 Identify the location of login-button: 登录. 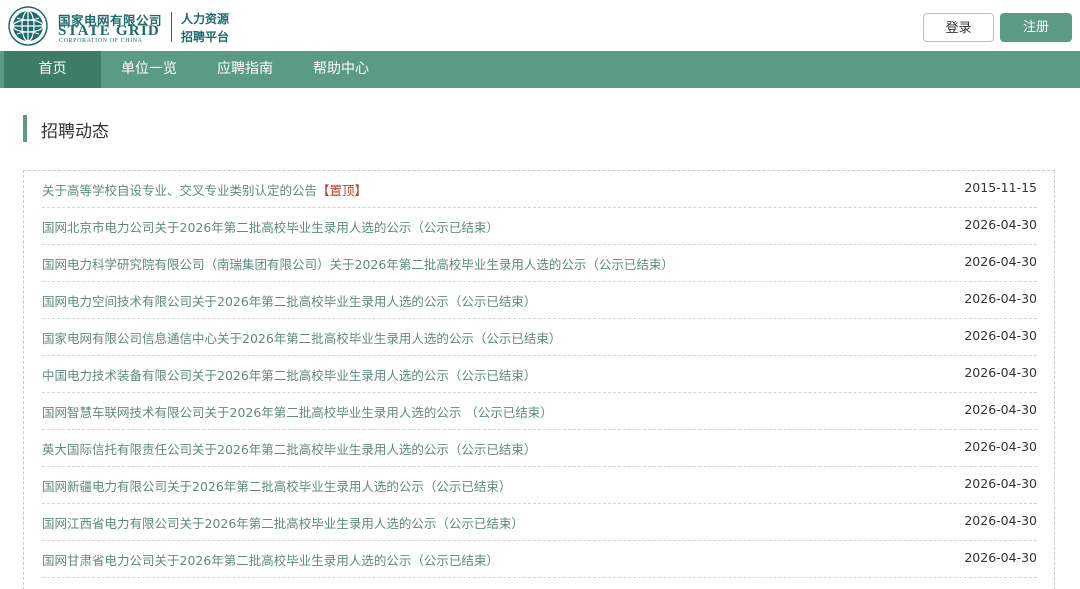
(958, 27).